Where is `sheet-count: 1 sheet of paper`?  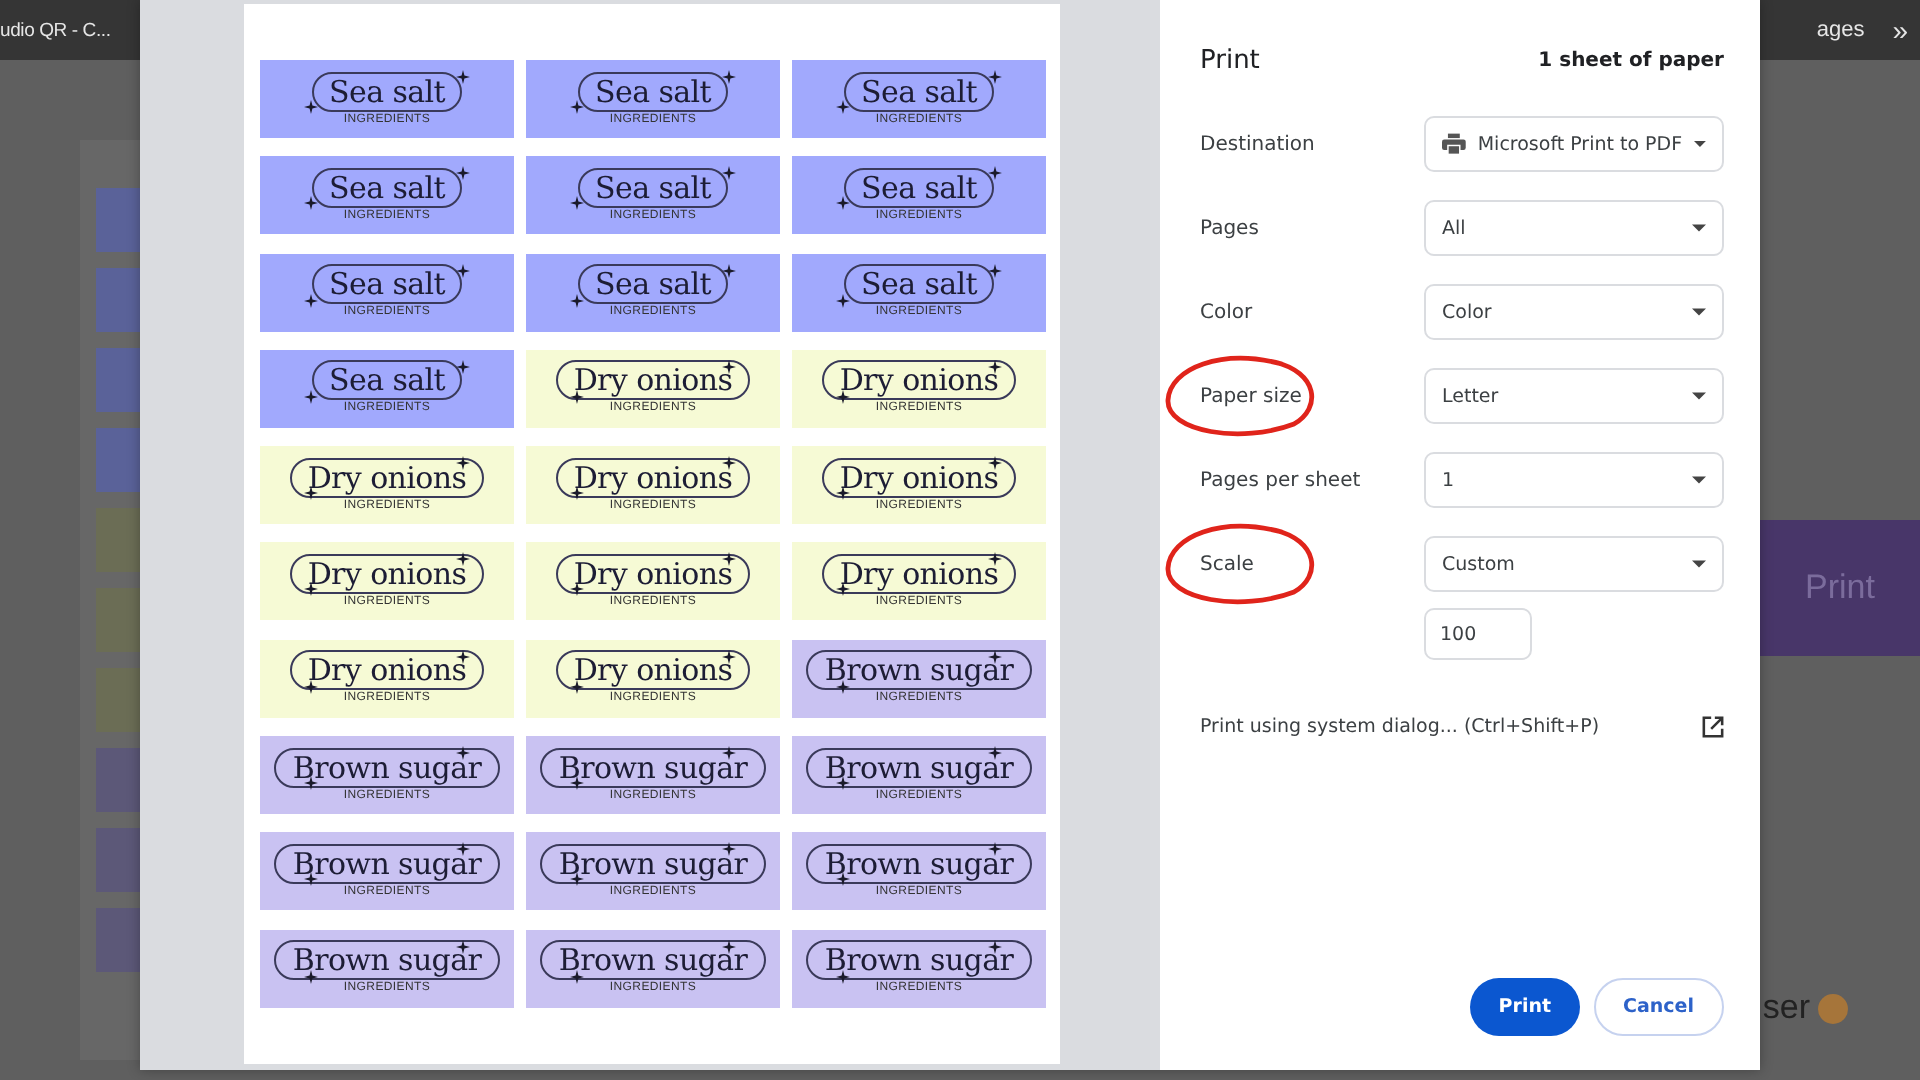
sheet-count: 1 sheet of paper is located at coordinates (1631, 60).